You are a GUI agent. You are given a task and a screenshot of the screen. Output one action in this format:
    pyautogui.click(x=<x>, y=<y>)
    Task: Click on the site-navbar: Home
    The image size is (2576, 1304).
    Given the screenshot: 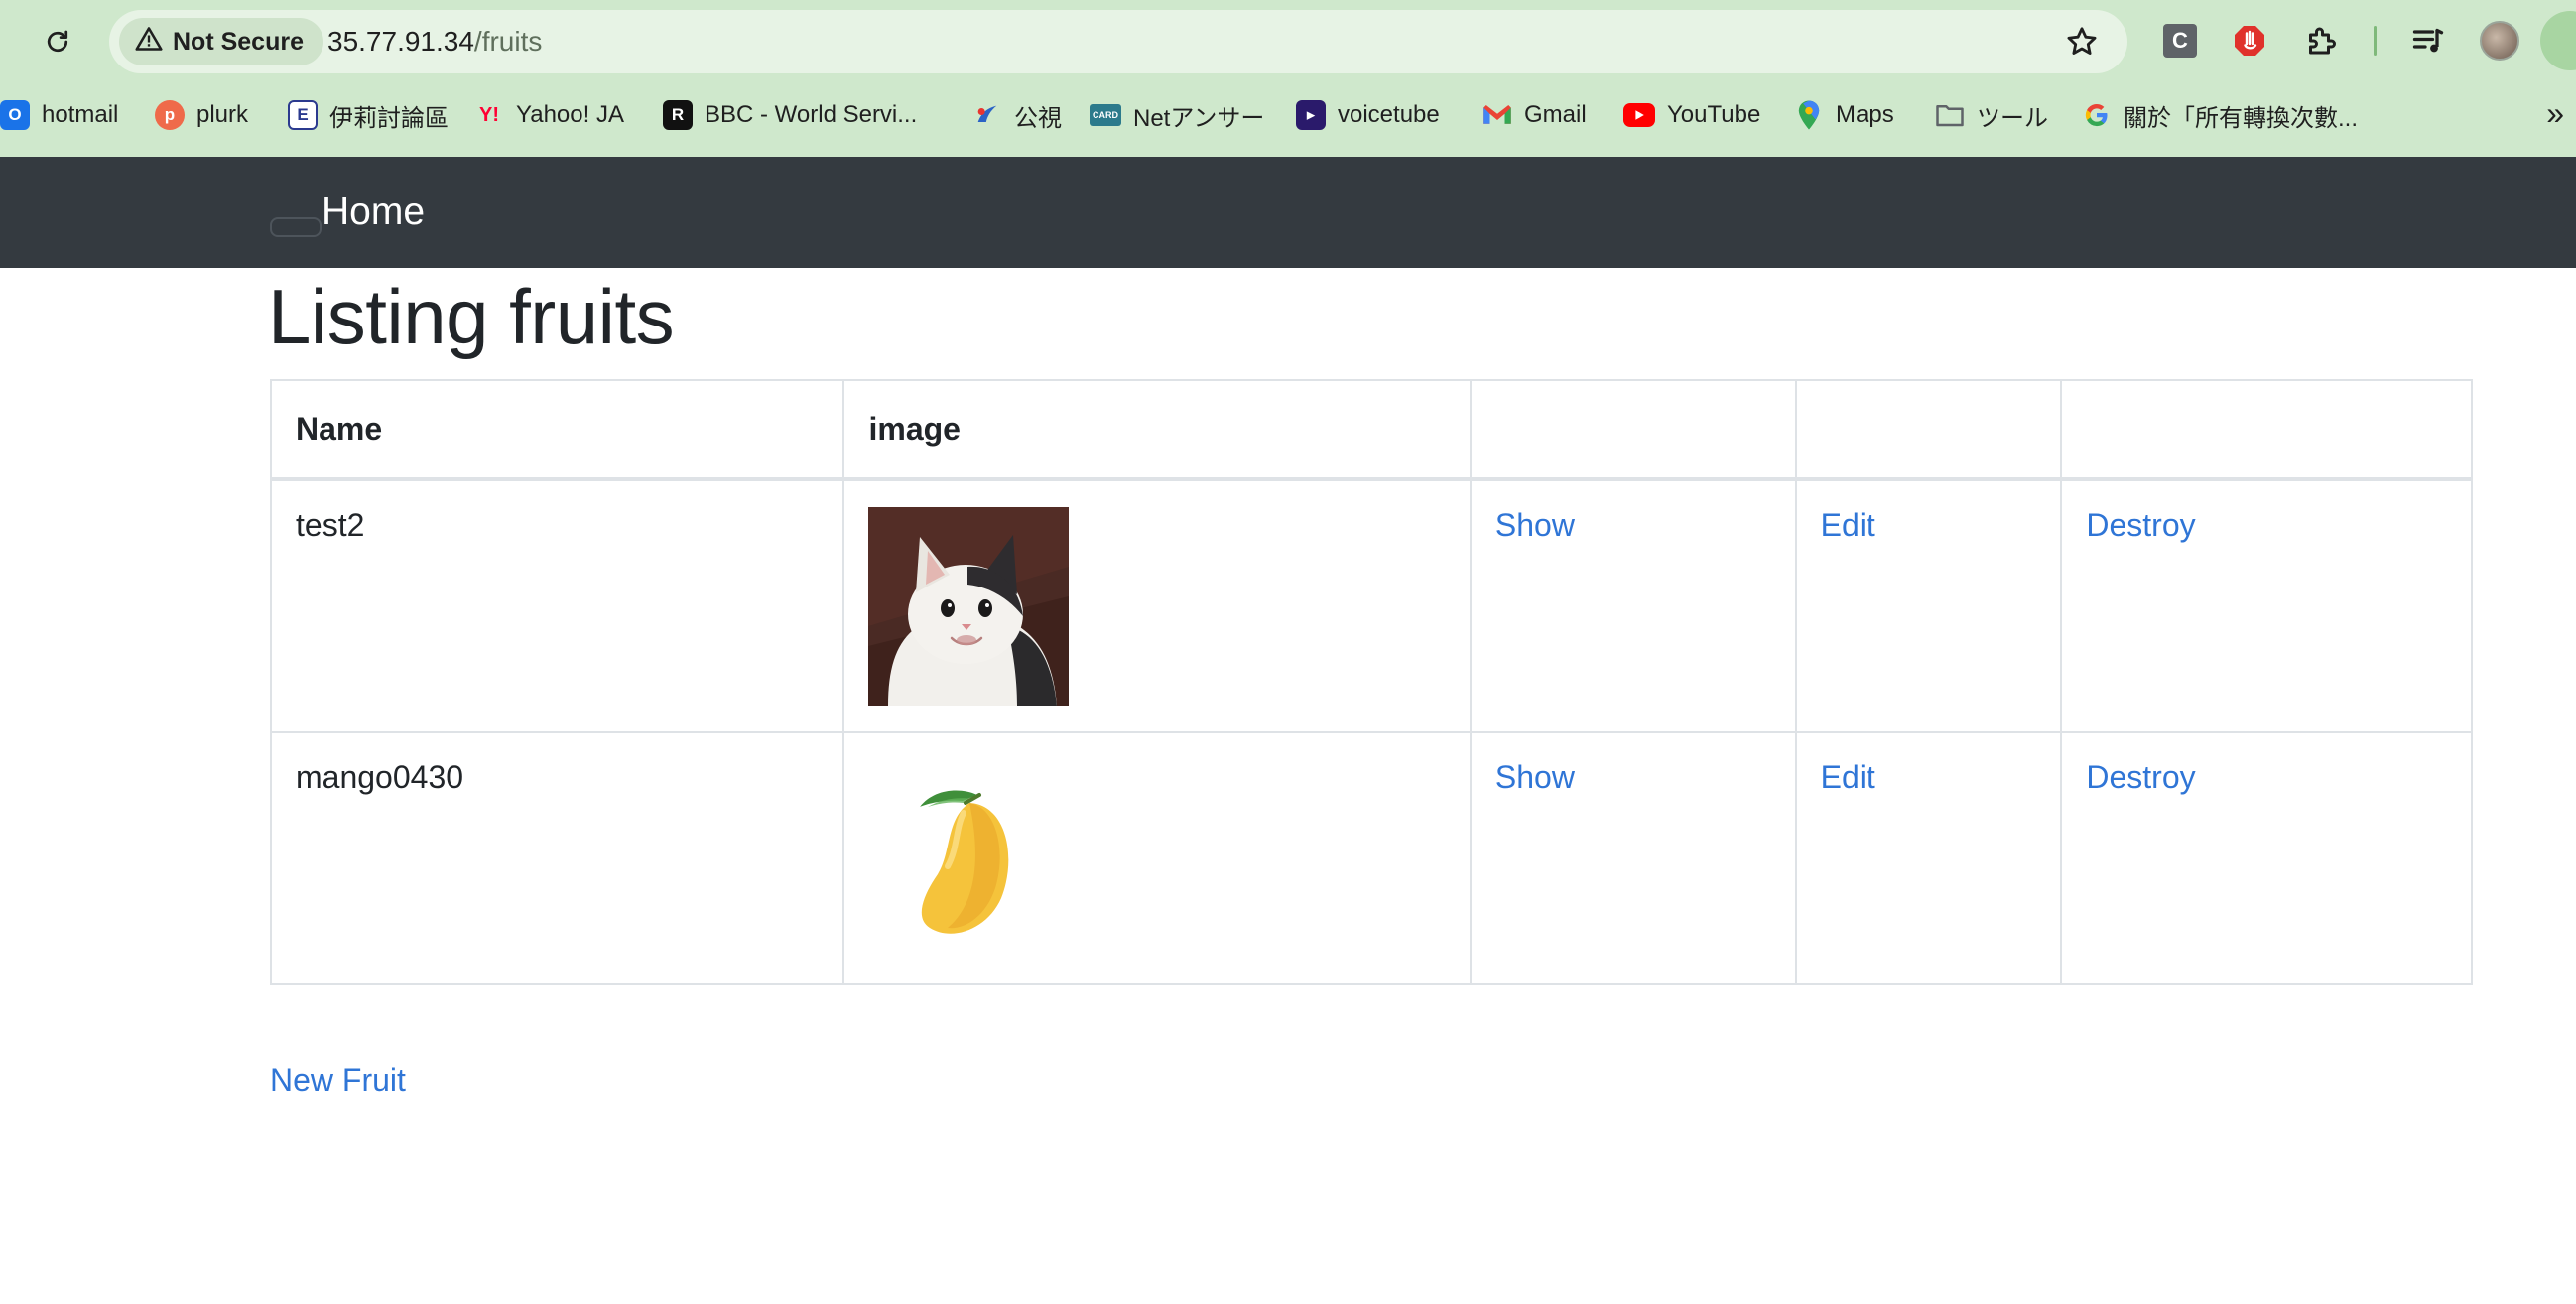 What is the action you would take?
    pyautogui.click(x=1288, y=212)
    